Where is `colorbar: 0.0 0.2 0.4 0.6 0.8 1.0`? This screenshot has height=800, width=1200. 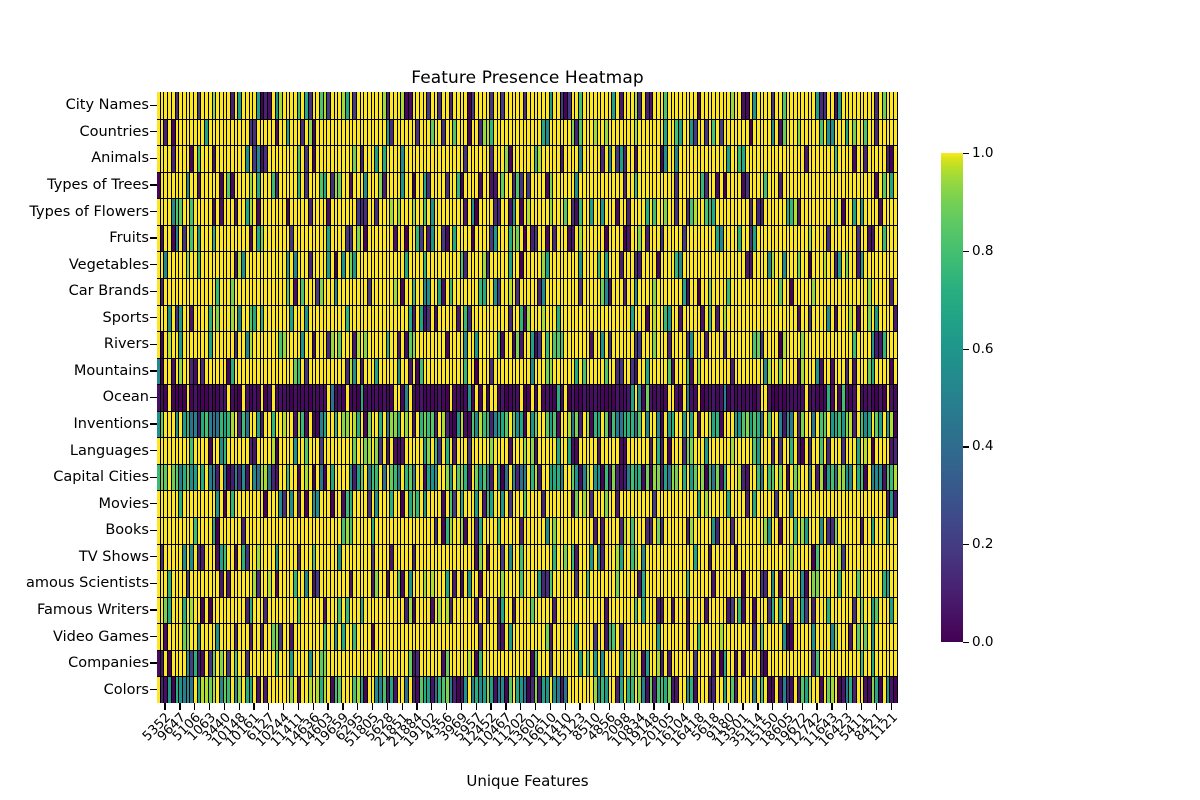
colorbar: 0.0 0.2 0.4 0.6 0.8 1.0 is located at coordinates (967, 397).